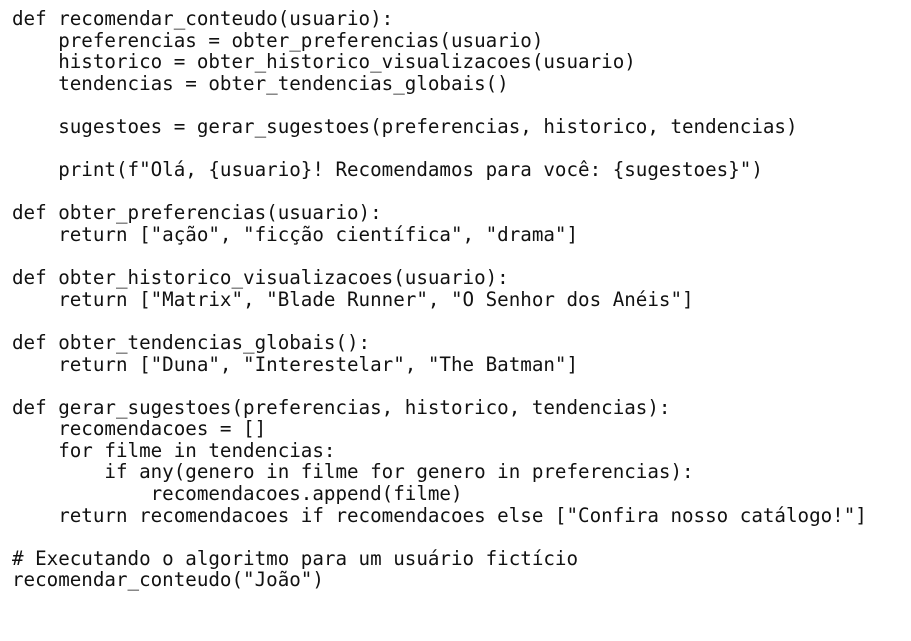  What do you see at coordinates (191, 342) in the screenshot?
I see `code-line: def obter_tendencias_globais():` at bounding box center [191, 342].